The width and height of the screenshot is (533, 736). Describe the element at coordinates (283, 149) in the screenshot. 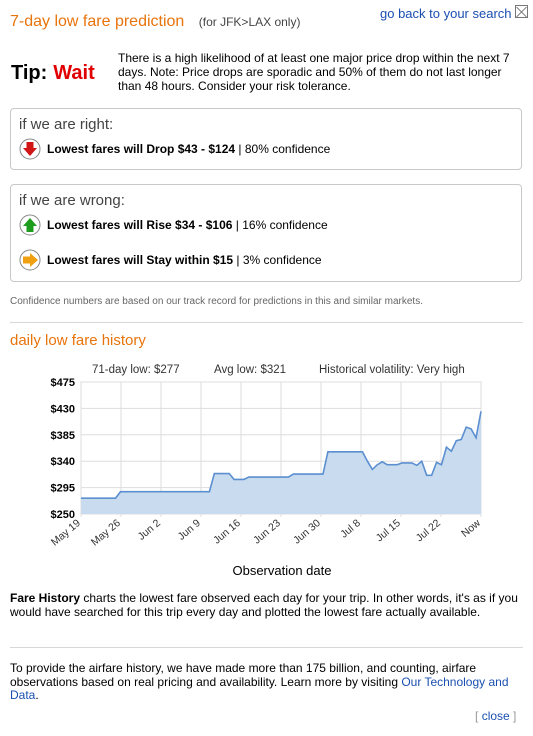

I see `drop-confidence: | 80% confidence` at that location.